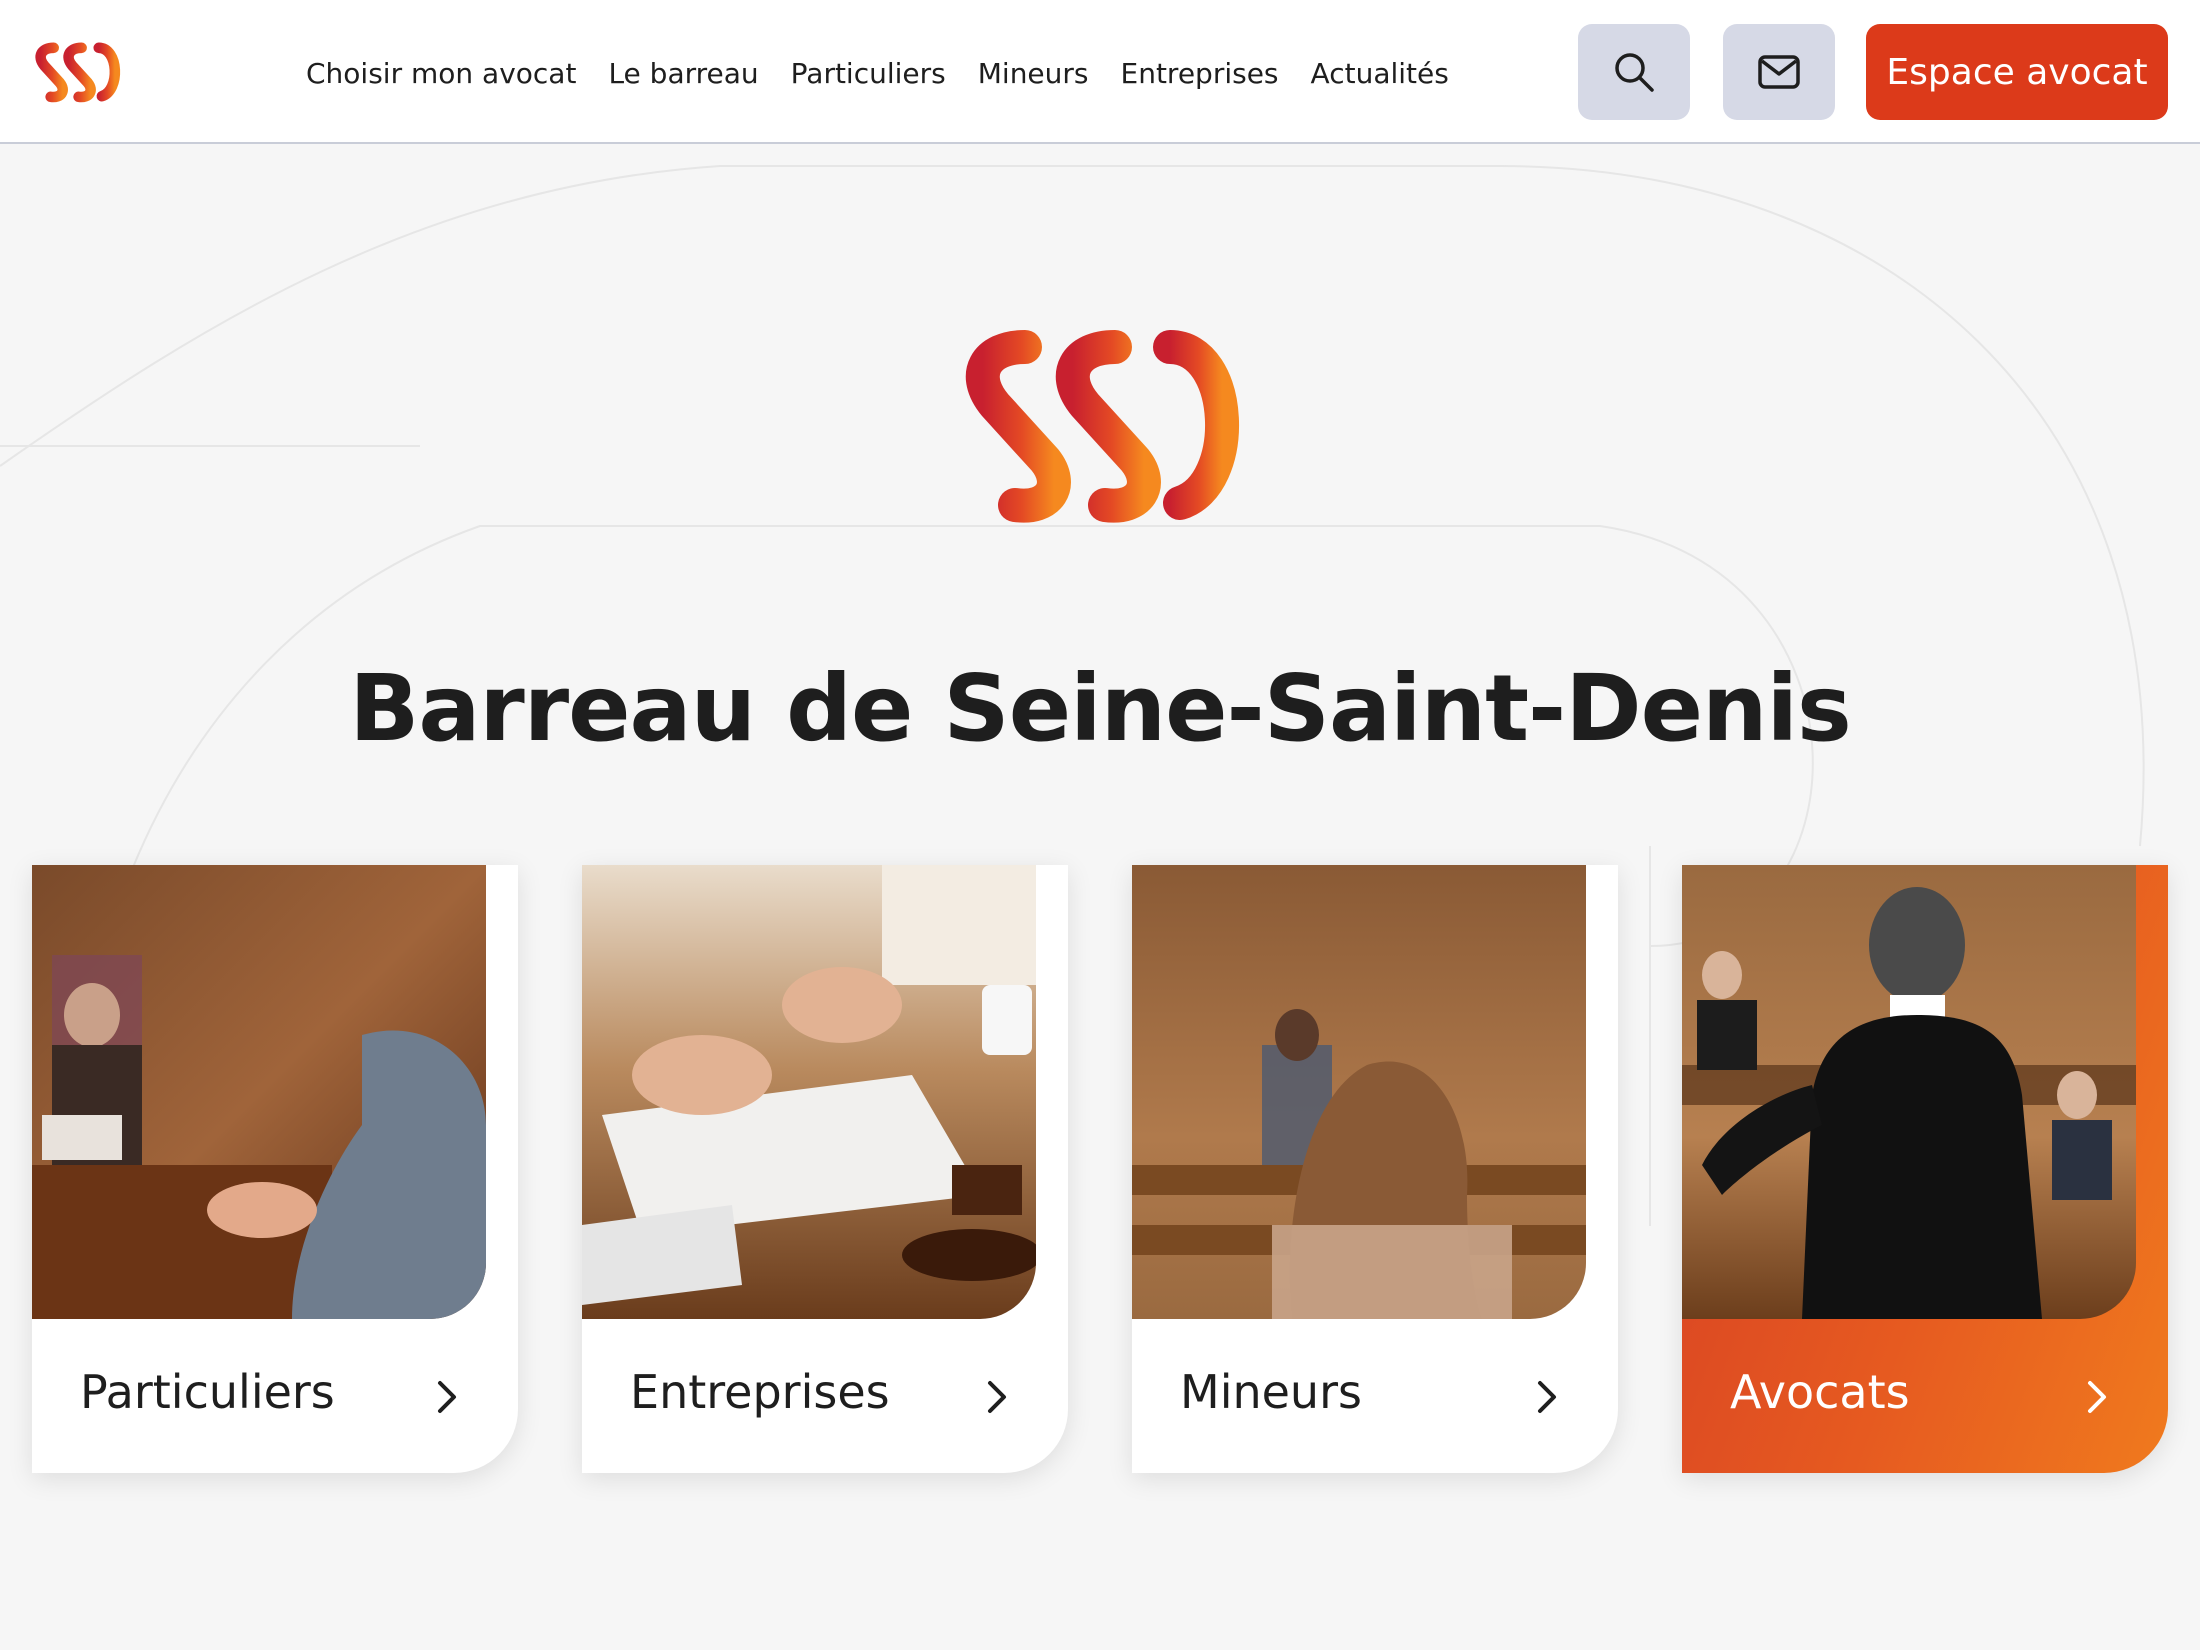 The image size is (2200, 1650). What do you see at coordinates (259, 1092) in the screenshot?
I see `courtroom-woman-gesturing-photo` at bounding box center [259, 1092].